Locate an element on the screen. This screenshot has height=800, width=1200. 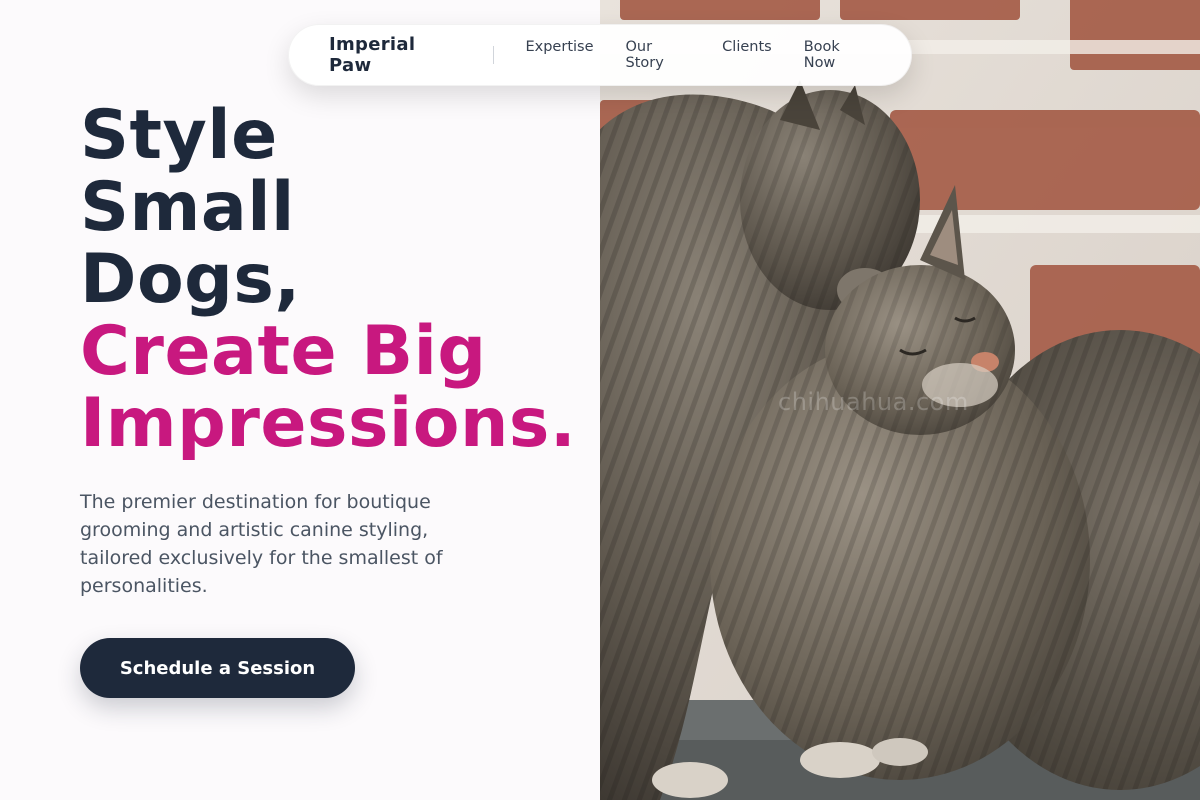
nav-link-clients: Clients is located at coordinates (747, 55).